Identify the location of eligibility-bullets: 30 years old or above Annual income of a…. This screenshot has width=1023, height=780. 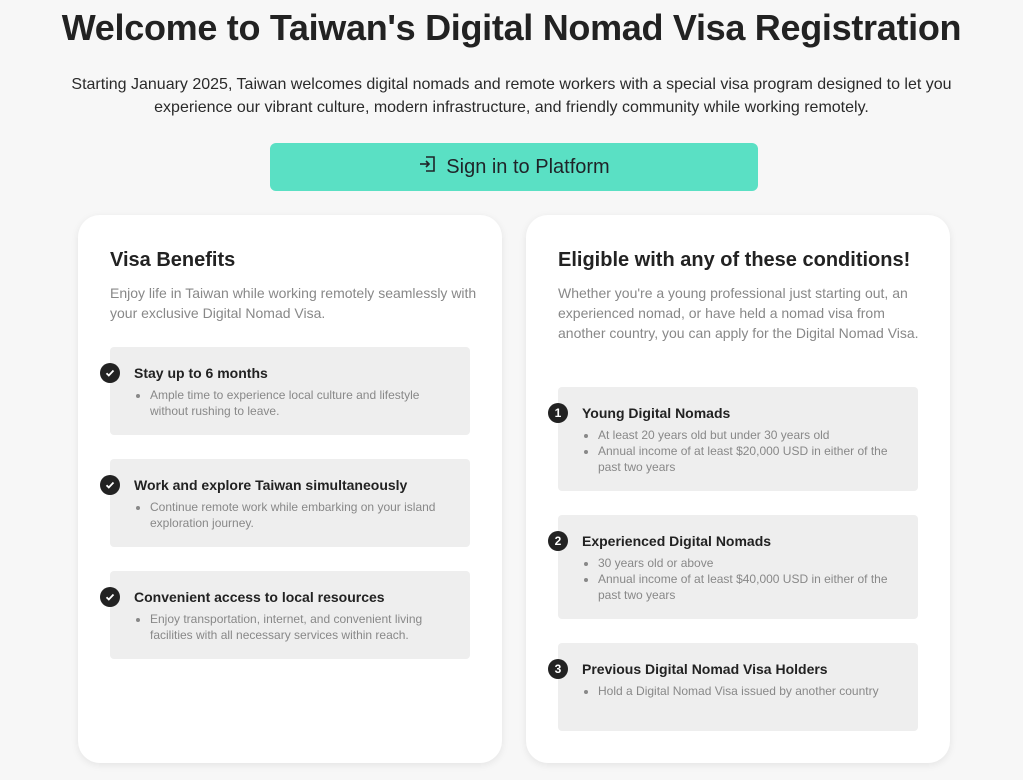
(750, 579).